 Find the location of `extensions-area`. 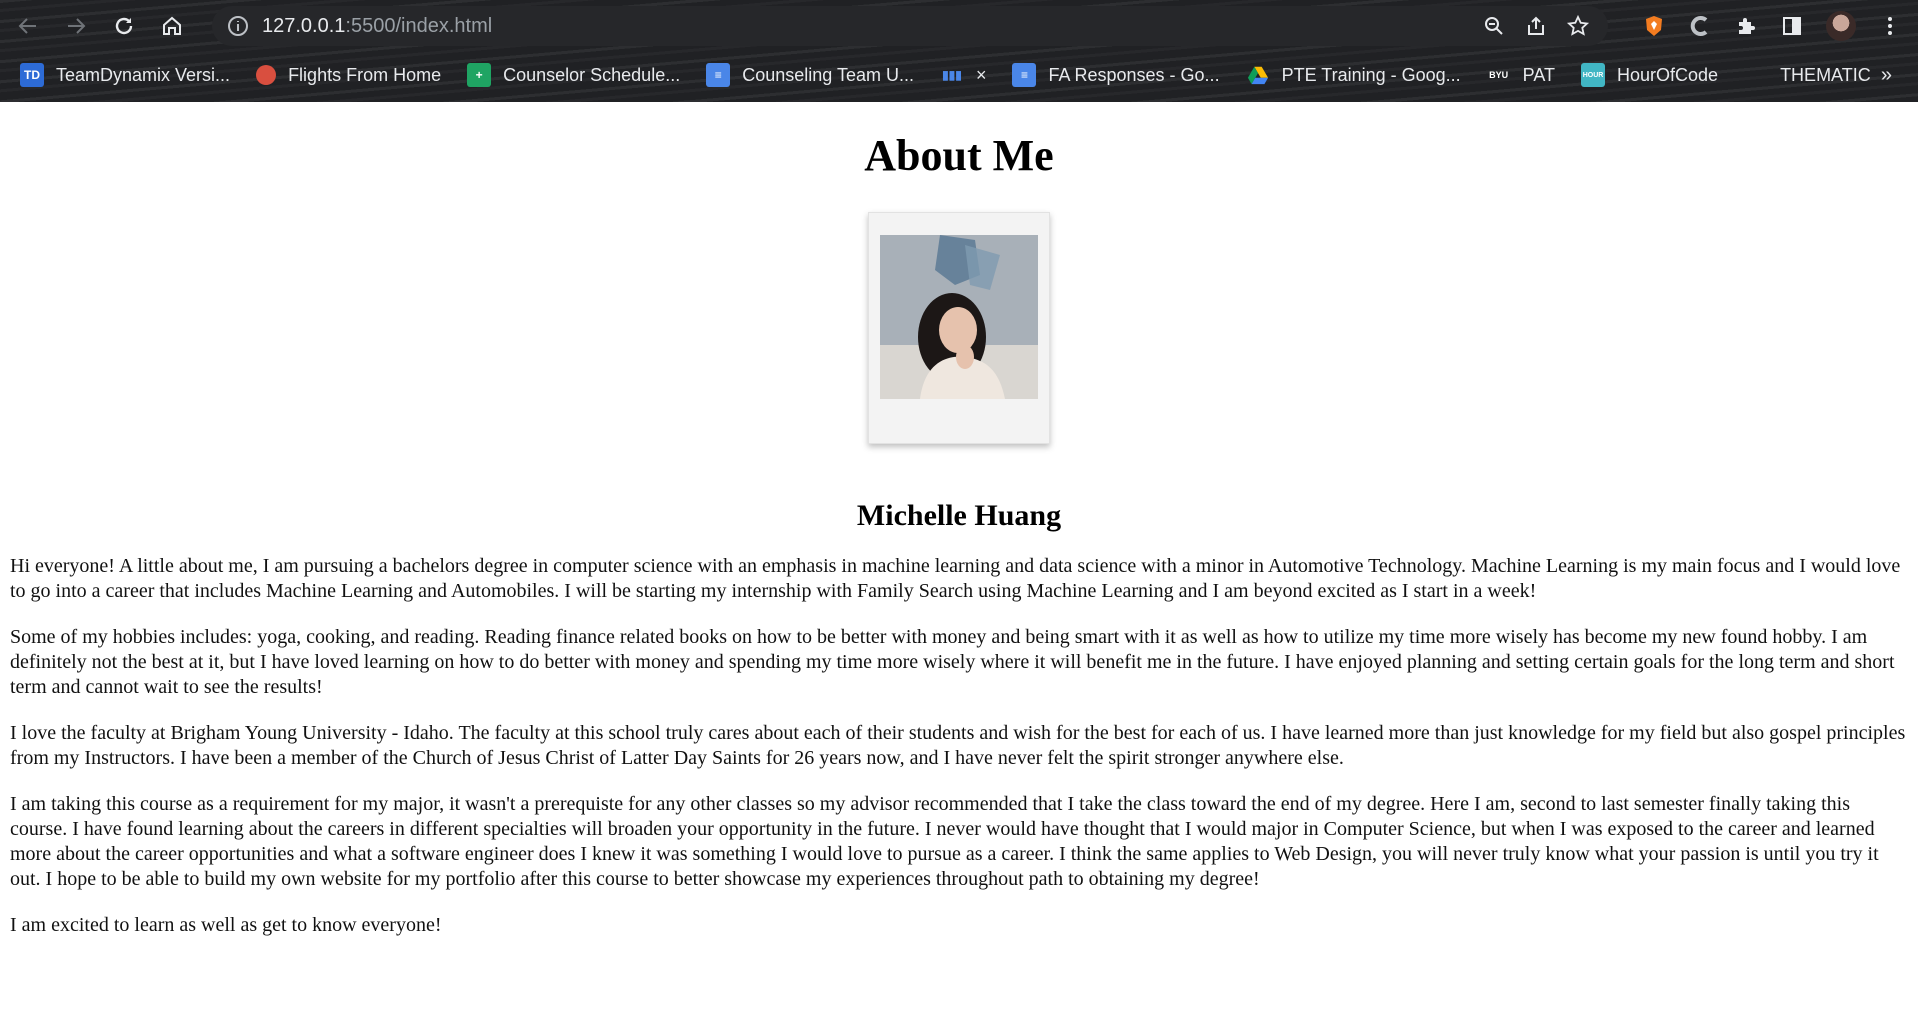

extensions-area is located at coordinates (1780, 26).